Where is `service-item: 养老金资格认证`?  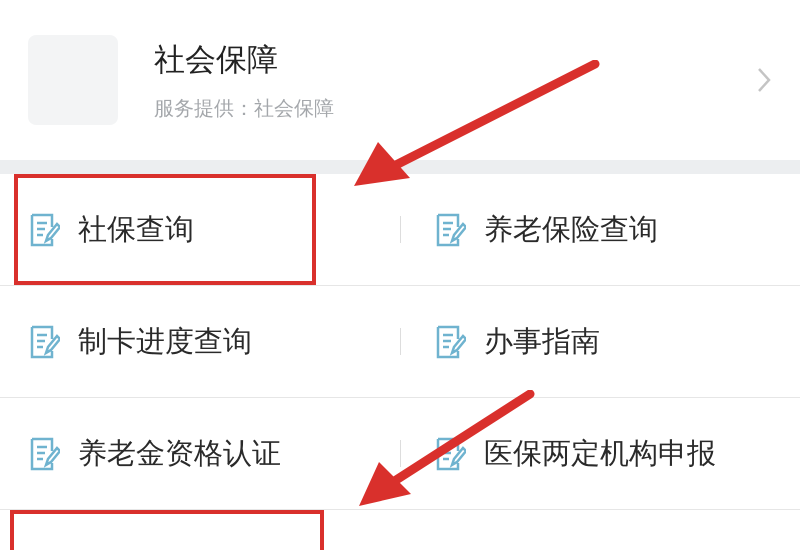
service-item: 养老金资格认证 is located at coordinates (200, 453).